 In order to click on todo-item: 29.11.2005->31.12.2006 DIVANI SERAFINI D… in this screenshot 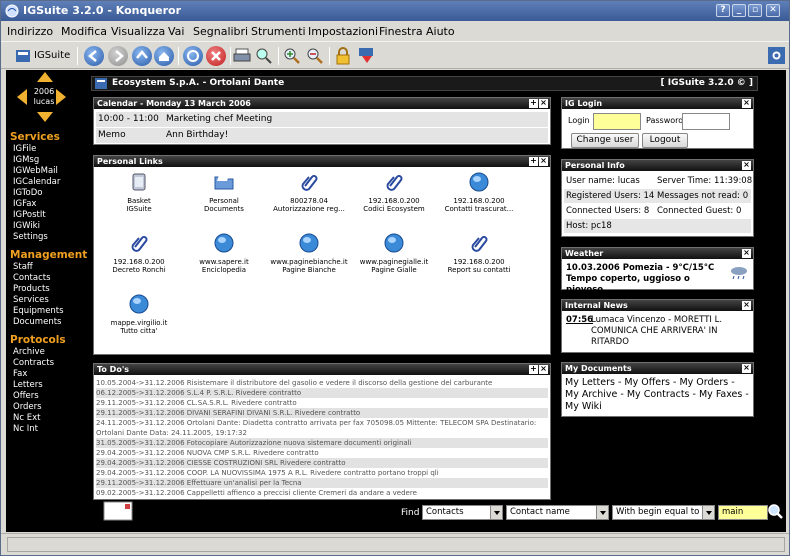, I will do `click(322, 413)`.